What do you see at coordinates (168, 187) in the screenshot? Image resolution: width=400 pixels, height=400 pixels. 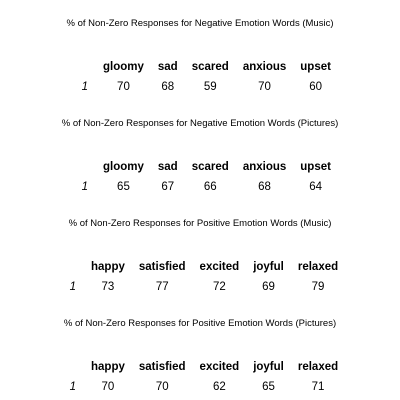 I see `table-cell: 67` at bounding box center [168, 187].